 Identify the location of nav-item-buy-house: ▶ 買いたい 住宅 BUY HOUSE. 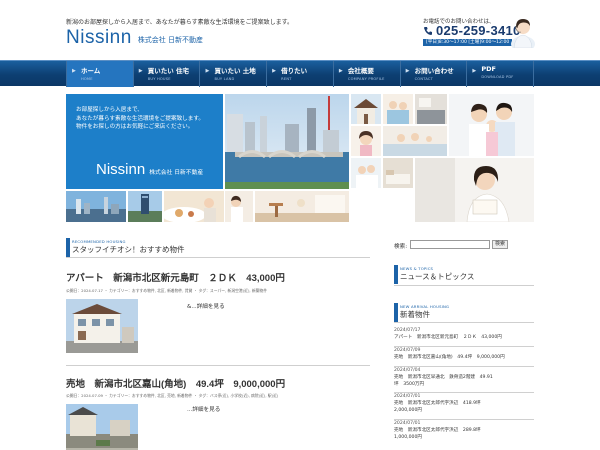
(166, 74).